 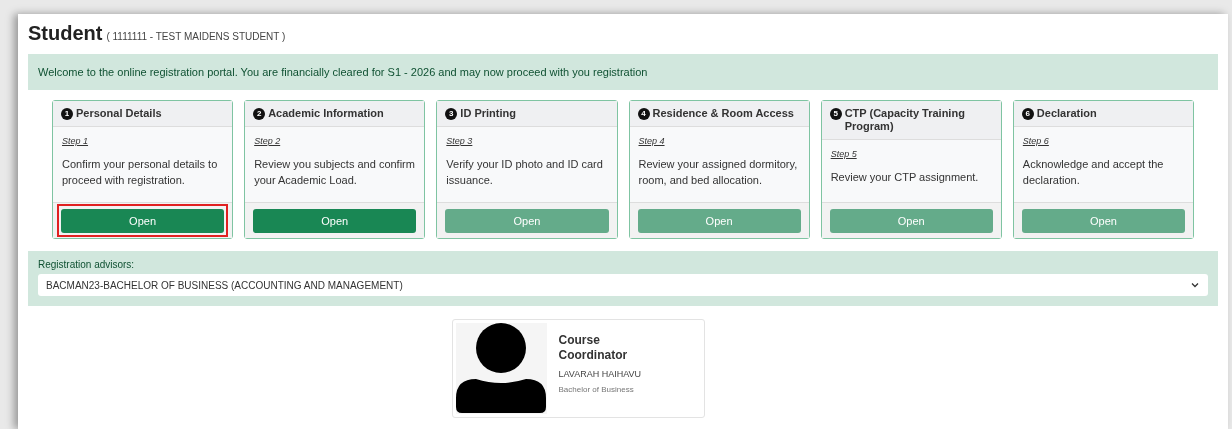 I want to click on step-title: Declaration, so click(x=1066, y=113).